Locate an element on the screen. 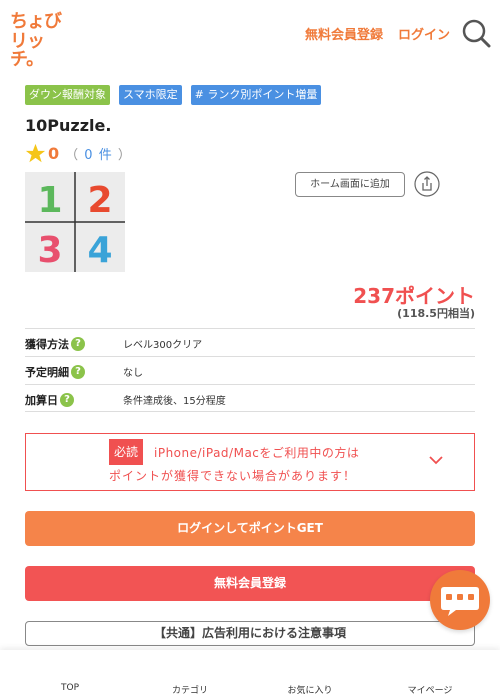 This screenshot has width=500, height=700. chevron-down-icon is located at coordinates (436, 460).